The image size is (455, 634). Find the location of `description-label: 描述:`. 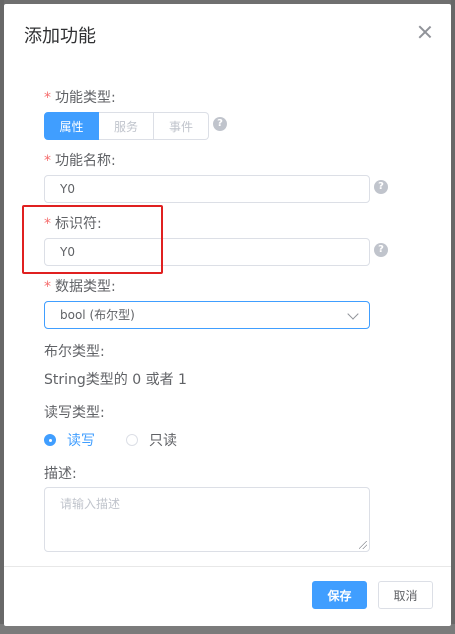

description-label: 描述: is located at coordinates (60, 474).